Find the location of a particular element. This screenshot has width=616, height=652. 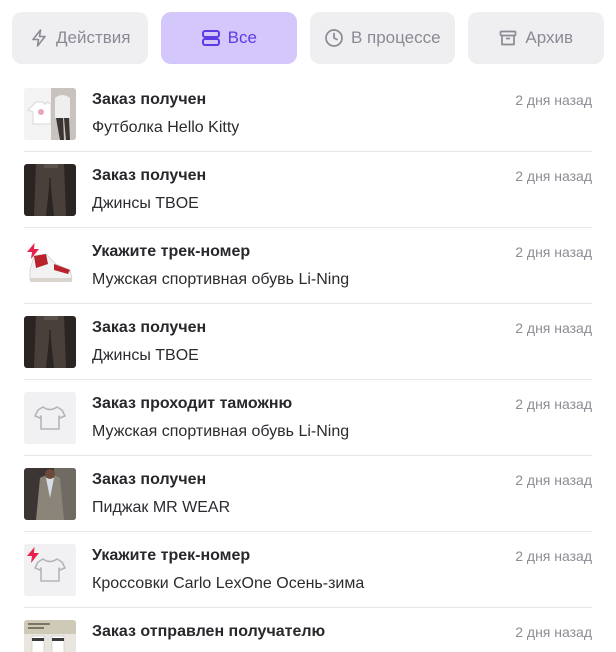

product-name: Футболка Hello Kitty is located at coordinates (166, 127).